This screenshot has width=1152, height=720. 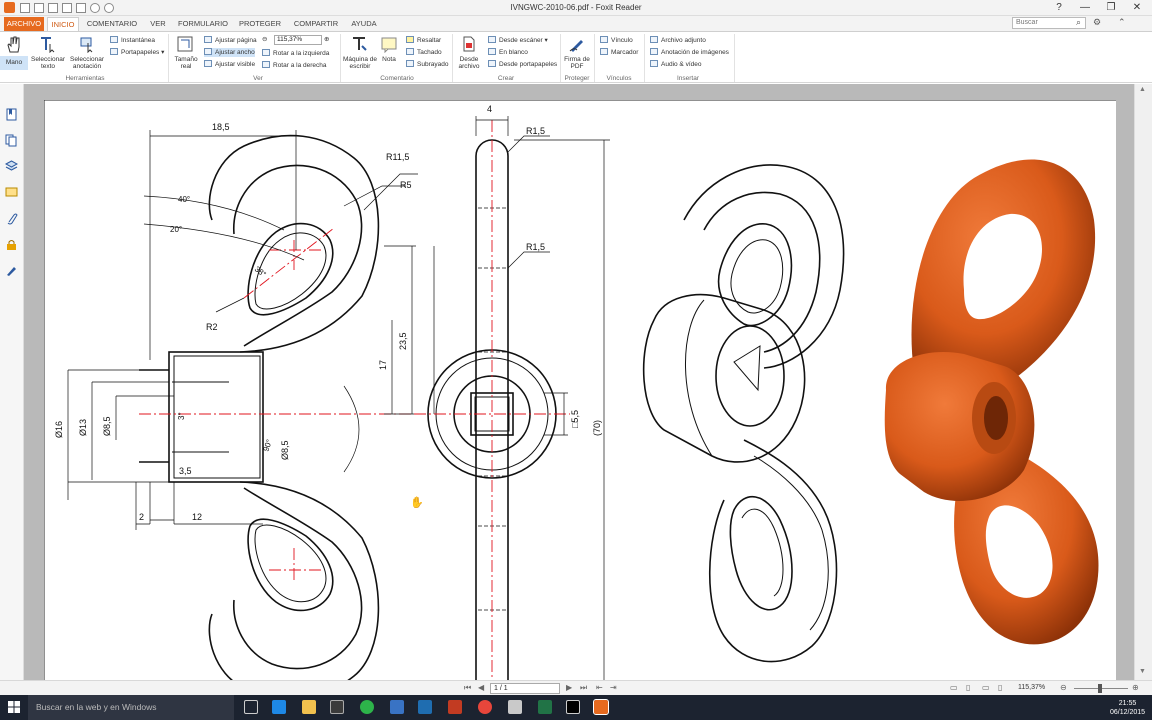 I want to click on tab-proteger: PROTEGER, so click(x=260, y=24).